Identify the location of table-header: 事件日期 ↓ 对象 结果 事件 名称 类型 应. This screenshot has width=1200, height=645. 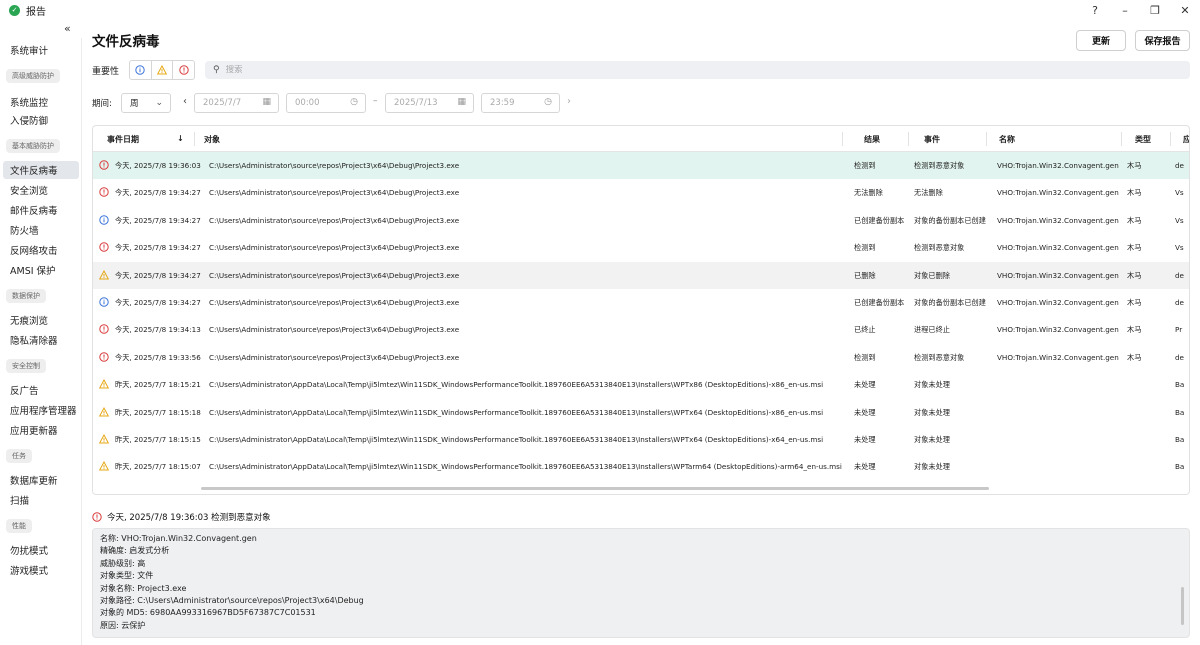
(641, 139).